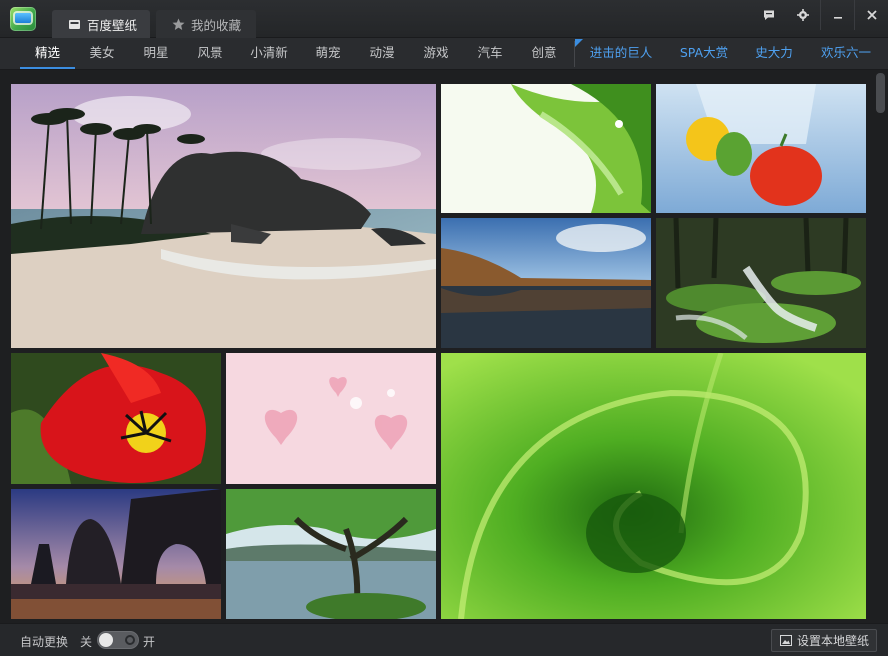 The height and width of the screenshot is (656, 888). I want to click on category-creative: 创意, so click(544, 53).